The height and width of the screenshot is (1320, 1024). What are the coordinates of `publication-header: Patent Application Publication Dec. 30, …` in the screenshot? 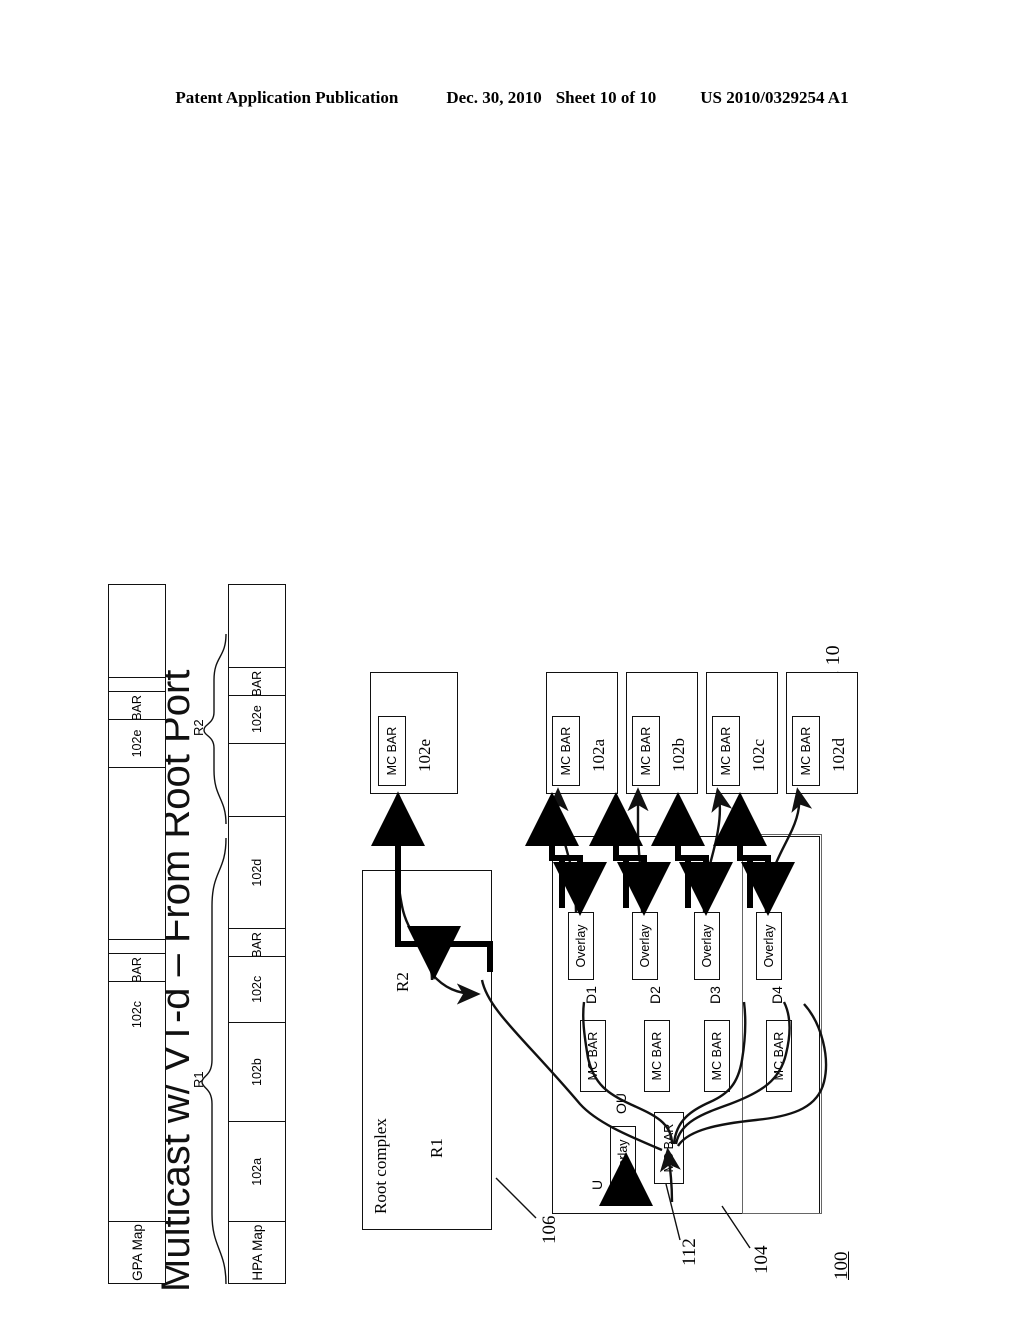 It's located at (512, 98).